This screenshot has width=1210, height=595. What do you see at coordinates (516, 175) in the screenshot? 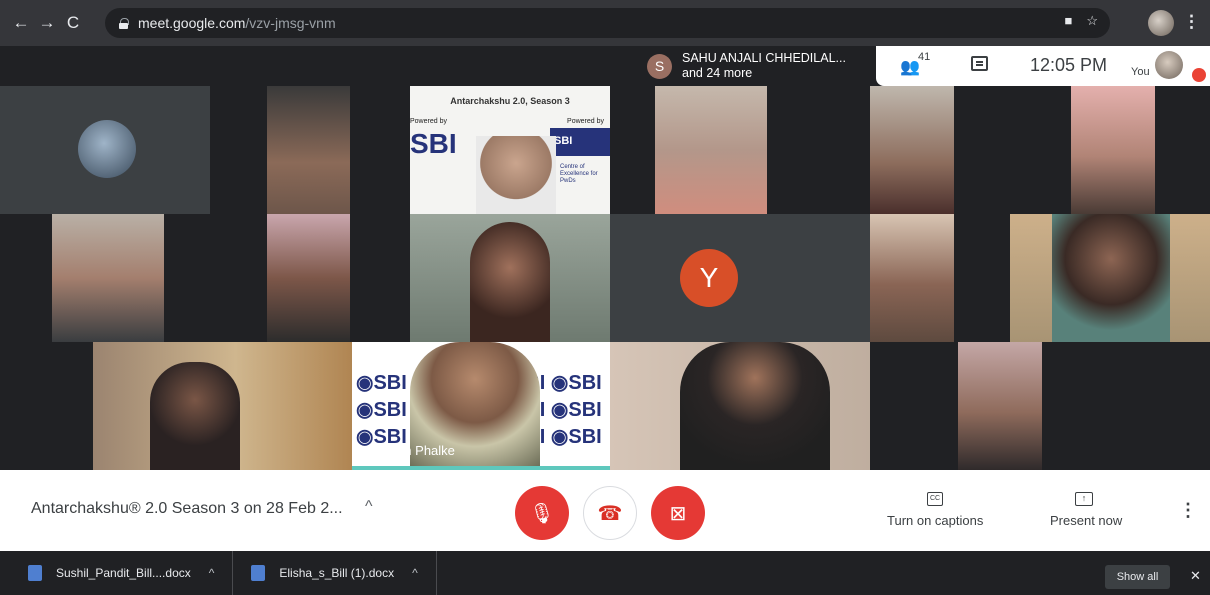
I see `presenter-video` at bounding box center [516, 175].